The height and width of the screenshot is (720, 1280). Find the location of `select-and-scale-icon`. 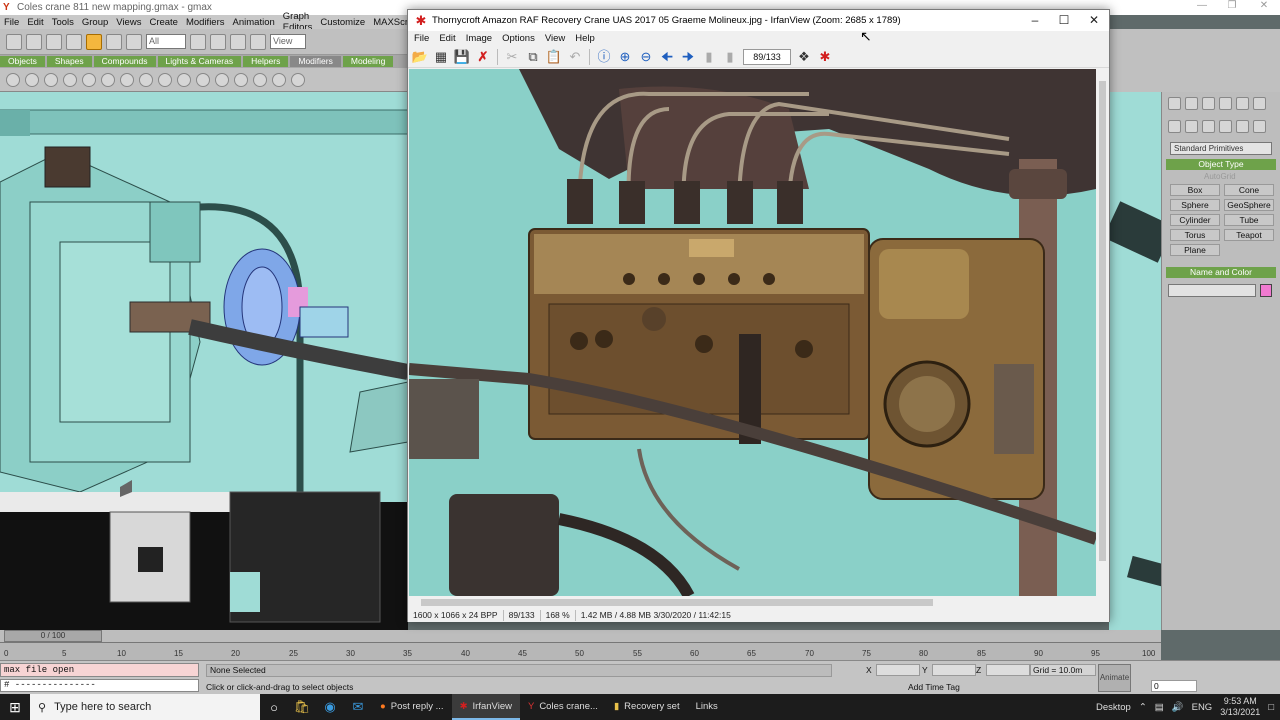

select-and-scale-icon is located at coordinates (238, 41).